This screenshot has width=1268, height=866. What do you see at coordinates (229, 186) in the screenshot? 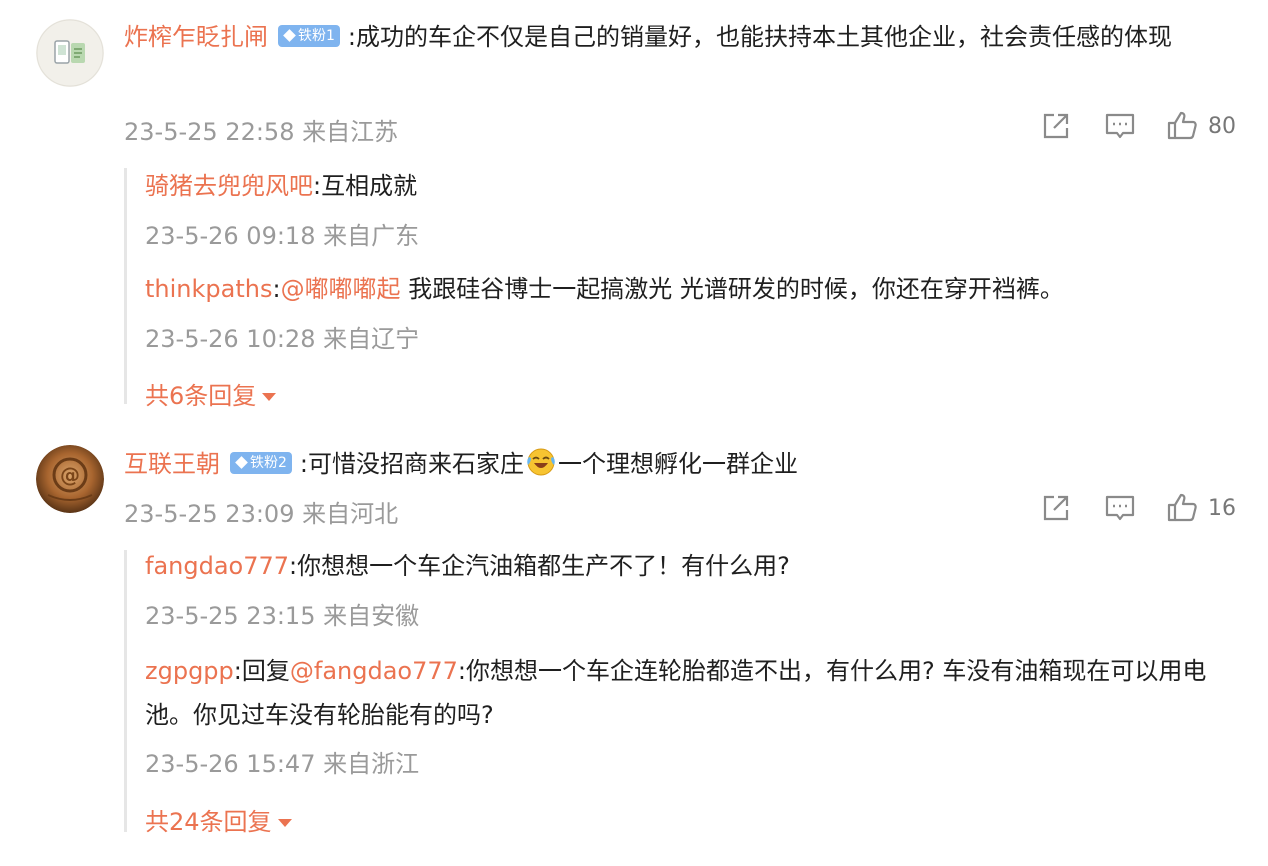
I see `reply-username: 骑猪去兜兜风吧` at bounding box center [229, 186].